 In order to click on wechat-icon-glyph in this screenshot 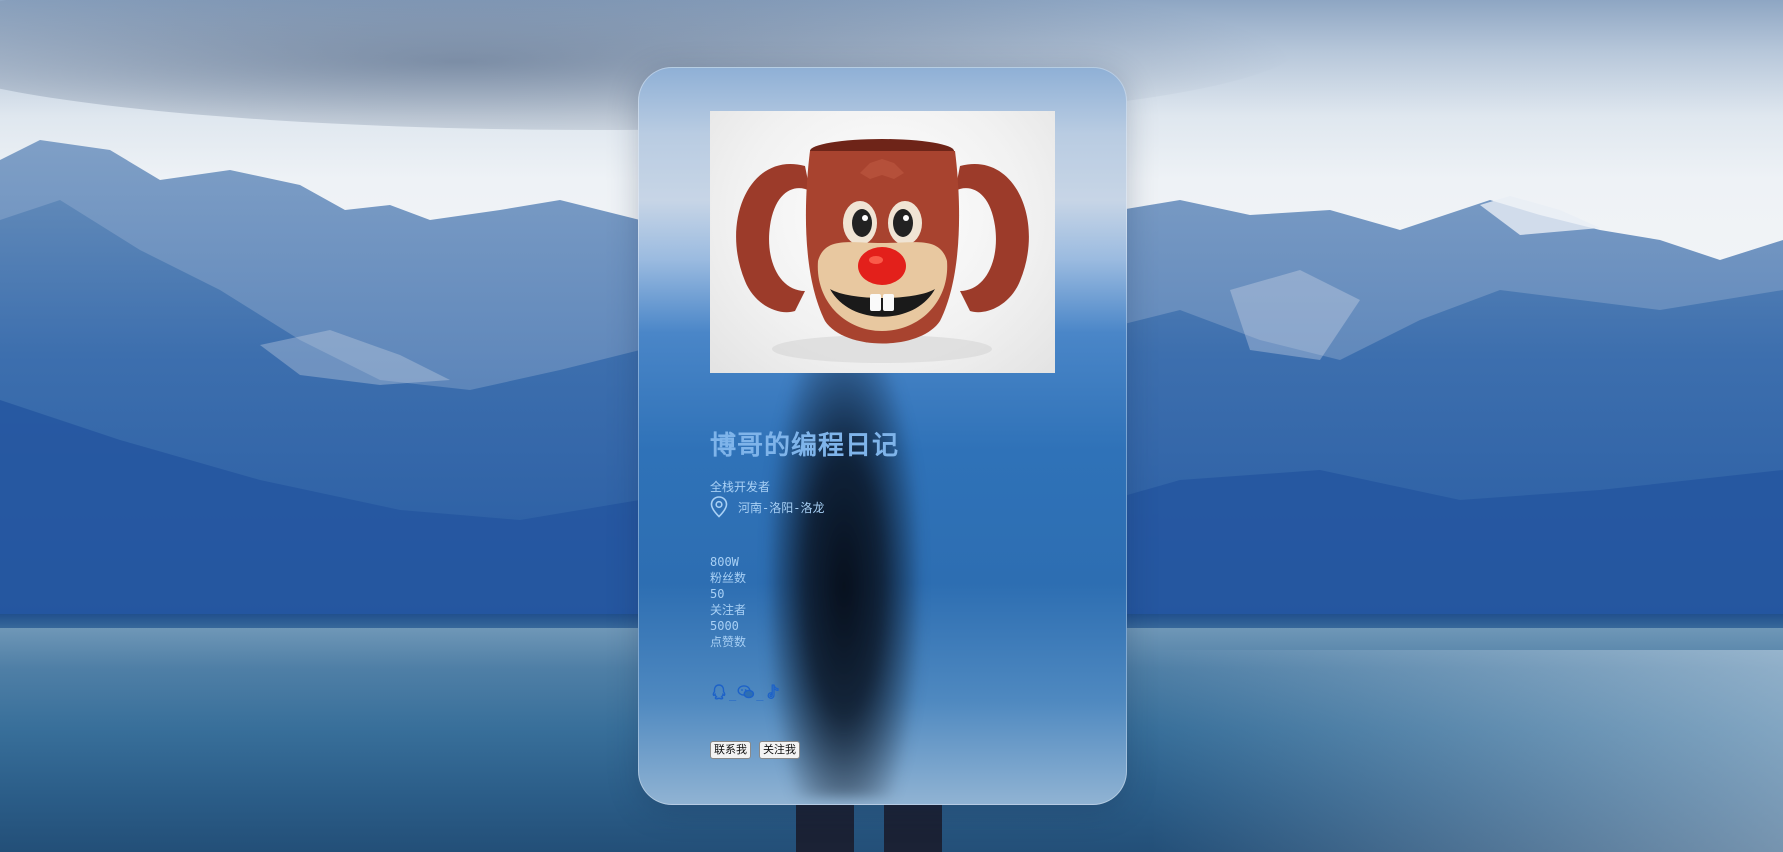, I will do `click(746, 692)`.